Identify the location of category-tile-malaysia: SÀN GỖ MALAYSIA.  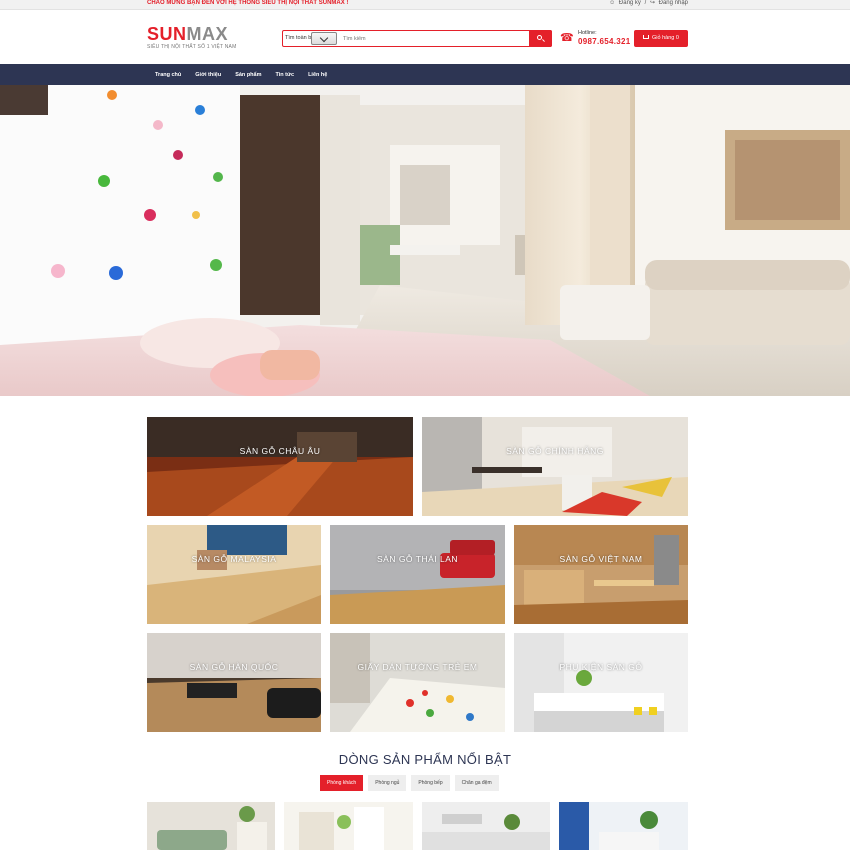
(234, 574).